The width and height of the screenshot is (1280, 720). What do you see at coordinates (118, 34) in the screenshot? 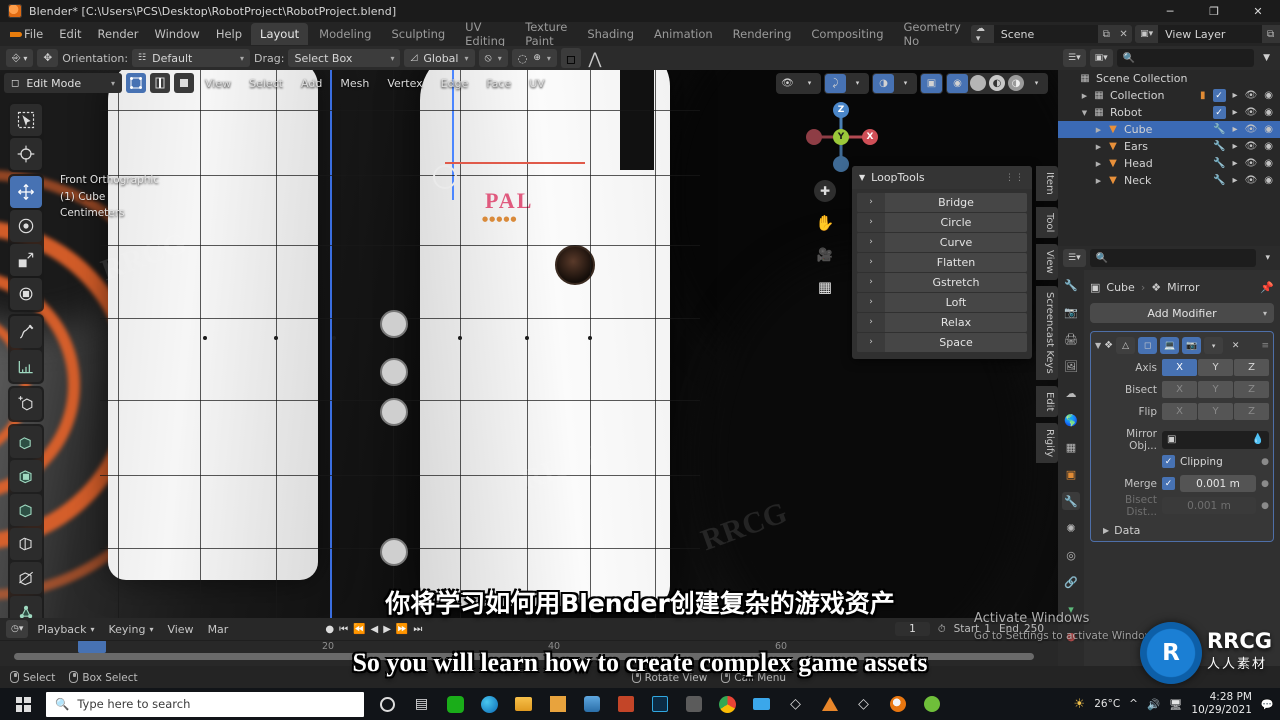
I see `menu-render: Render` at bounding box center [118, 34].